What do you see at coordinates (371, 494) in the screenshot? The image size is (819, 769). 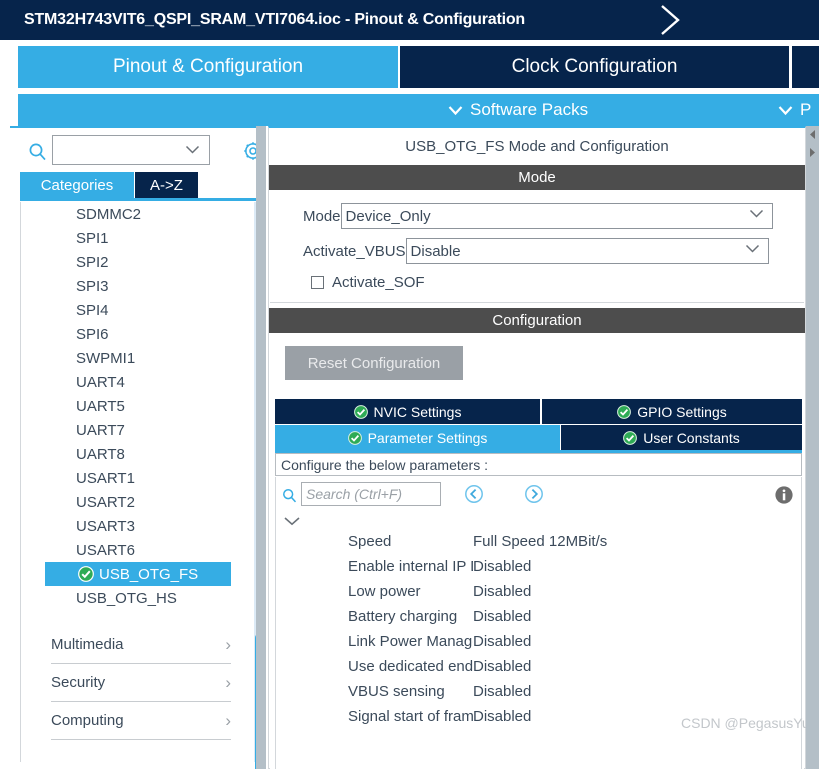 I see `parameter-search-input: Search (Ctrl+F)` at bounding box center [371, 494].